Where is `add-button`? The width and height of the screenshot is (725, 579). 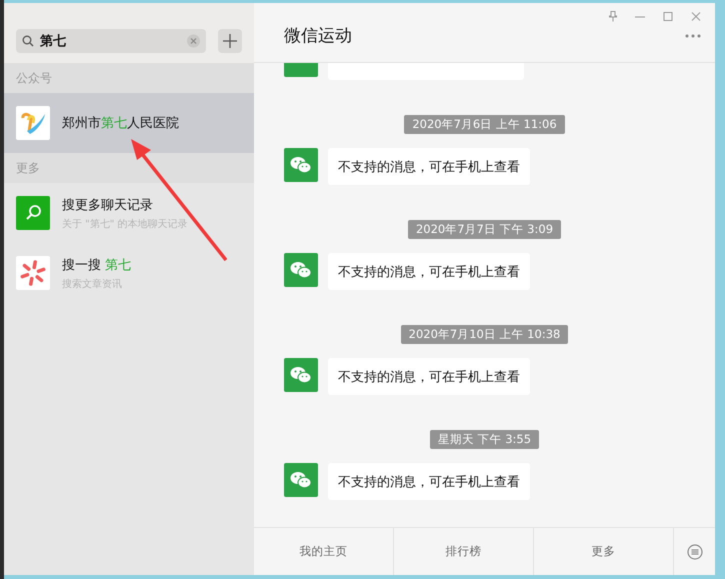
add-button is located at coordinates (230, 41).